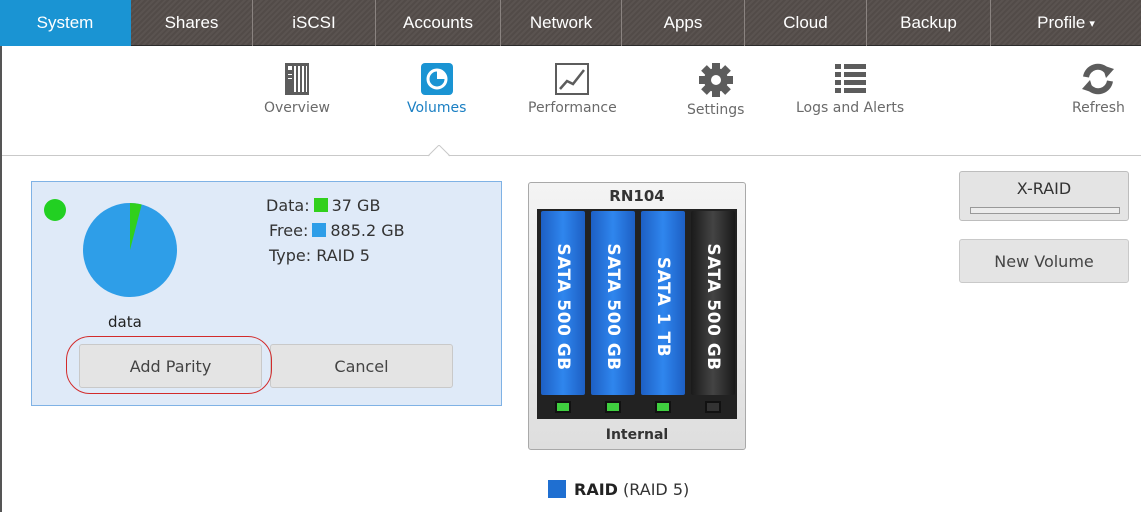 This screenshot has height=512, width=1141. What do you see at coordinates (1061, 22) in the screenshot?
I see `tab-label: Profile` at bounding box center [1061, 22].